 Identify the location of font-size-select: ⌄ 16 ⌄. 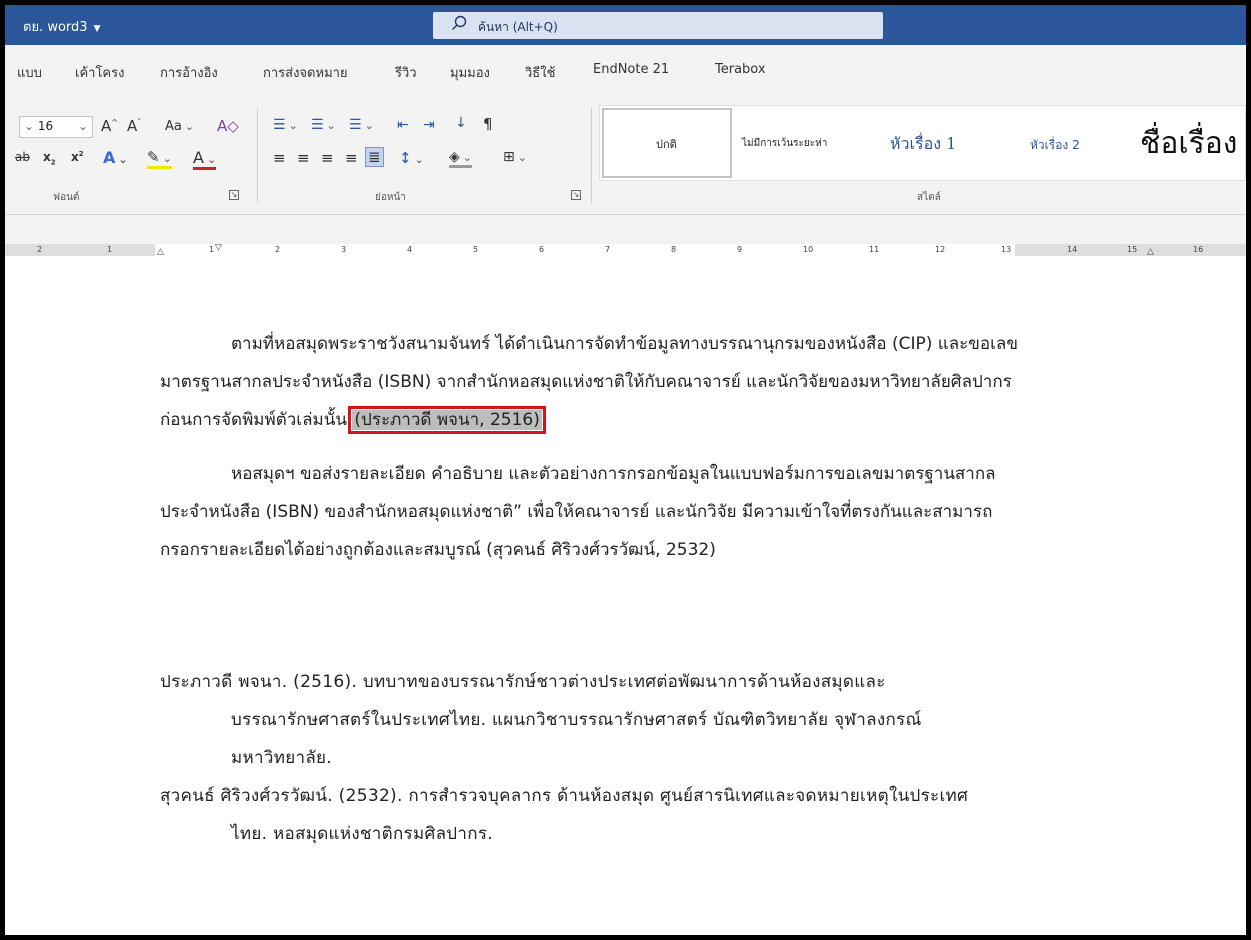
(56, 127).